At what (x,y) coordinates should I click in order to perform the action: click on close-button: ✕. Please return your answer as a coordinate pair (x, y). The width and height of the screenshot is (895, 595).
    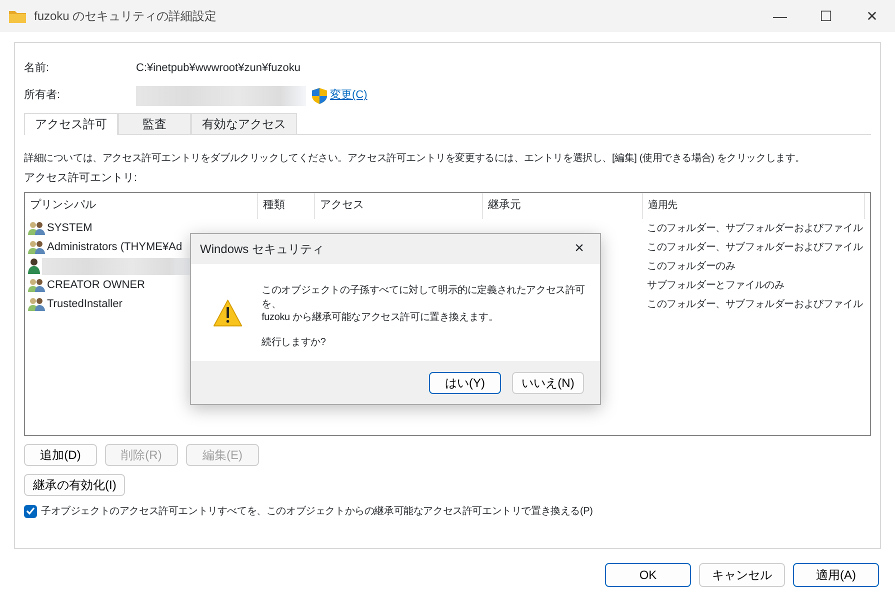
    Looking at the image, I should click on (872, 16).